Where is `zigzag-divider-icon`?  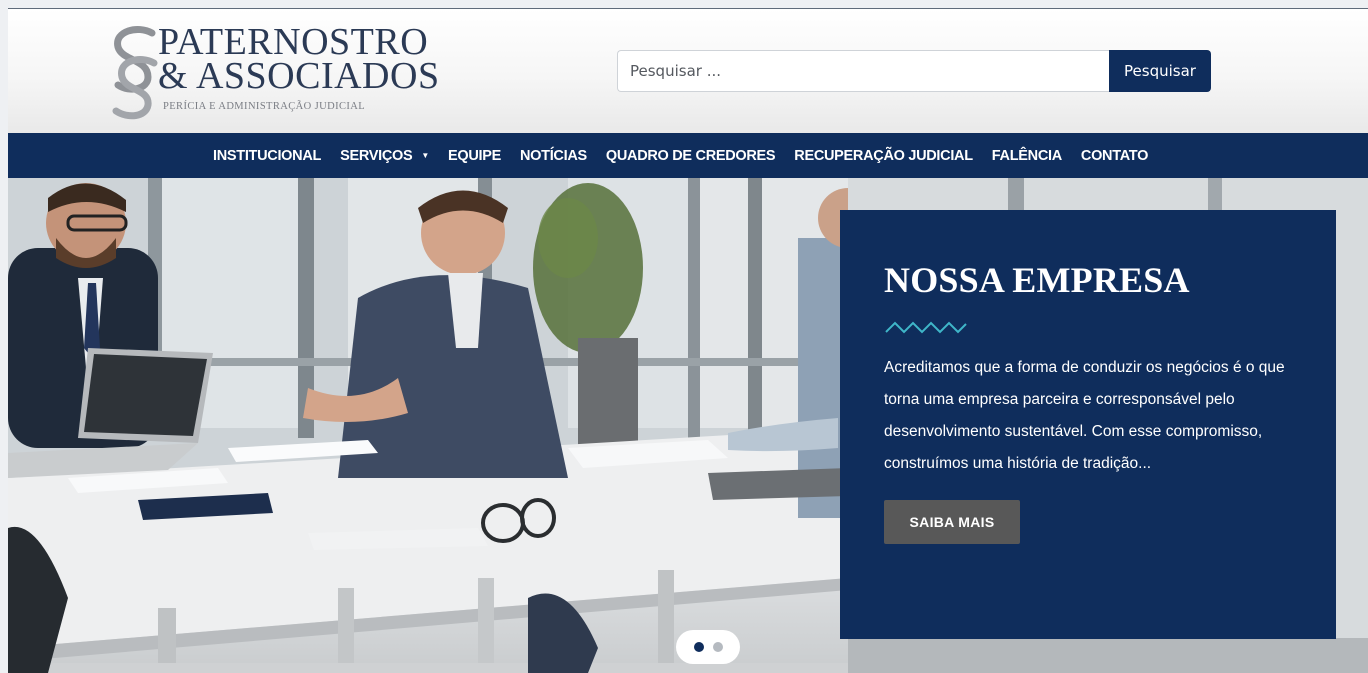 zigzag-divider-icon is located at coordinates (926, 327).